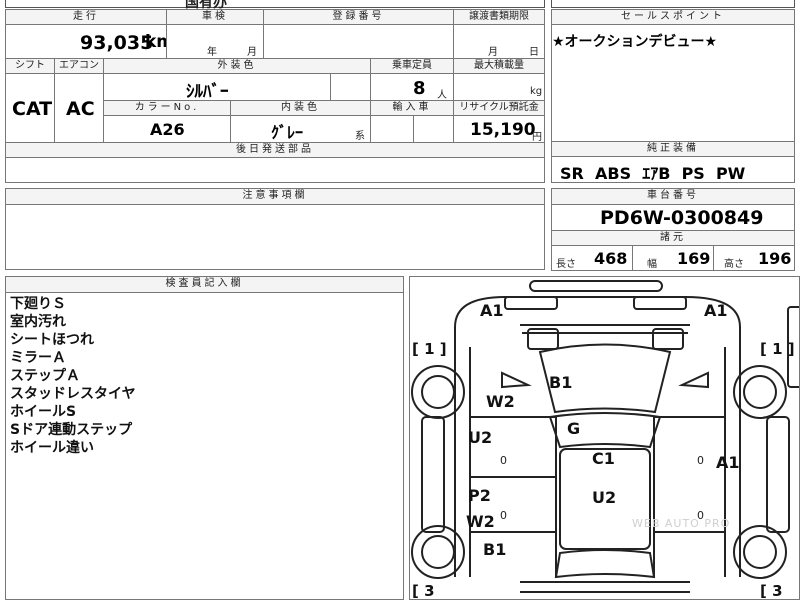 This screenshot has height=600, width=800. Describe the element at coordinates (716, 310) in the screenshot. I see `damage-mark-front-right: A1` at that location.